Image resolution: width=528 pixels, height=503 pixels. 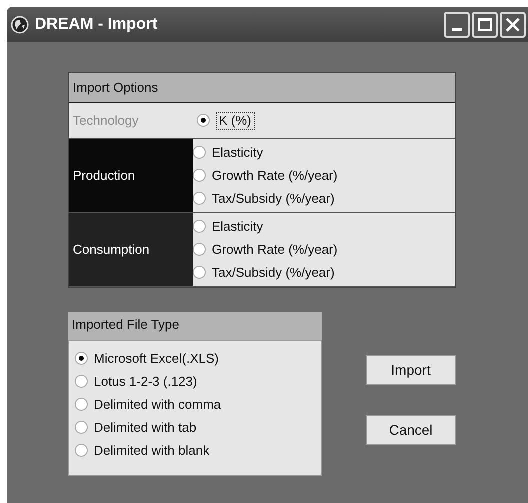 I want to click on dialog-button: Cancel, so click(x=411, y=430).